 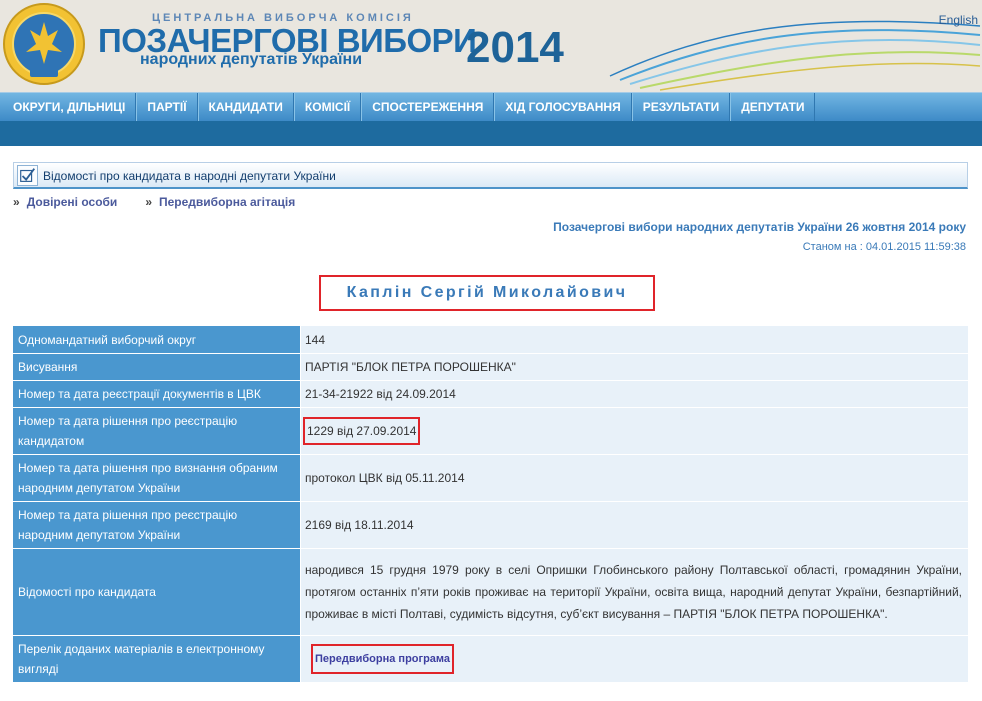 I want to click on candidate-name-box: Каплін Сергій Миколайович, so click(x=487, y=293).